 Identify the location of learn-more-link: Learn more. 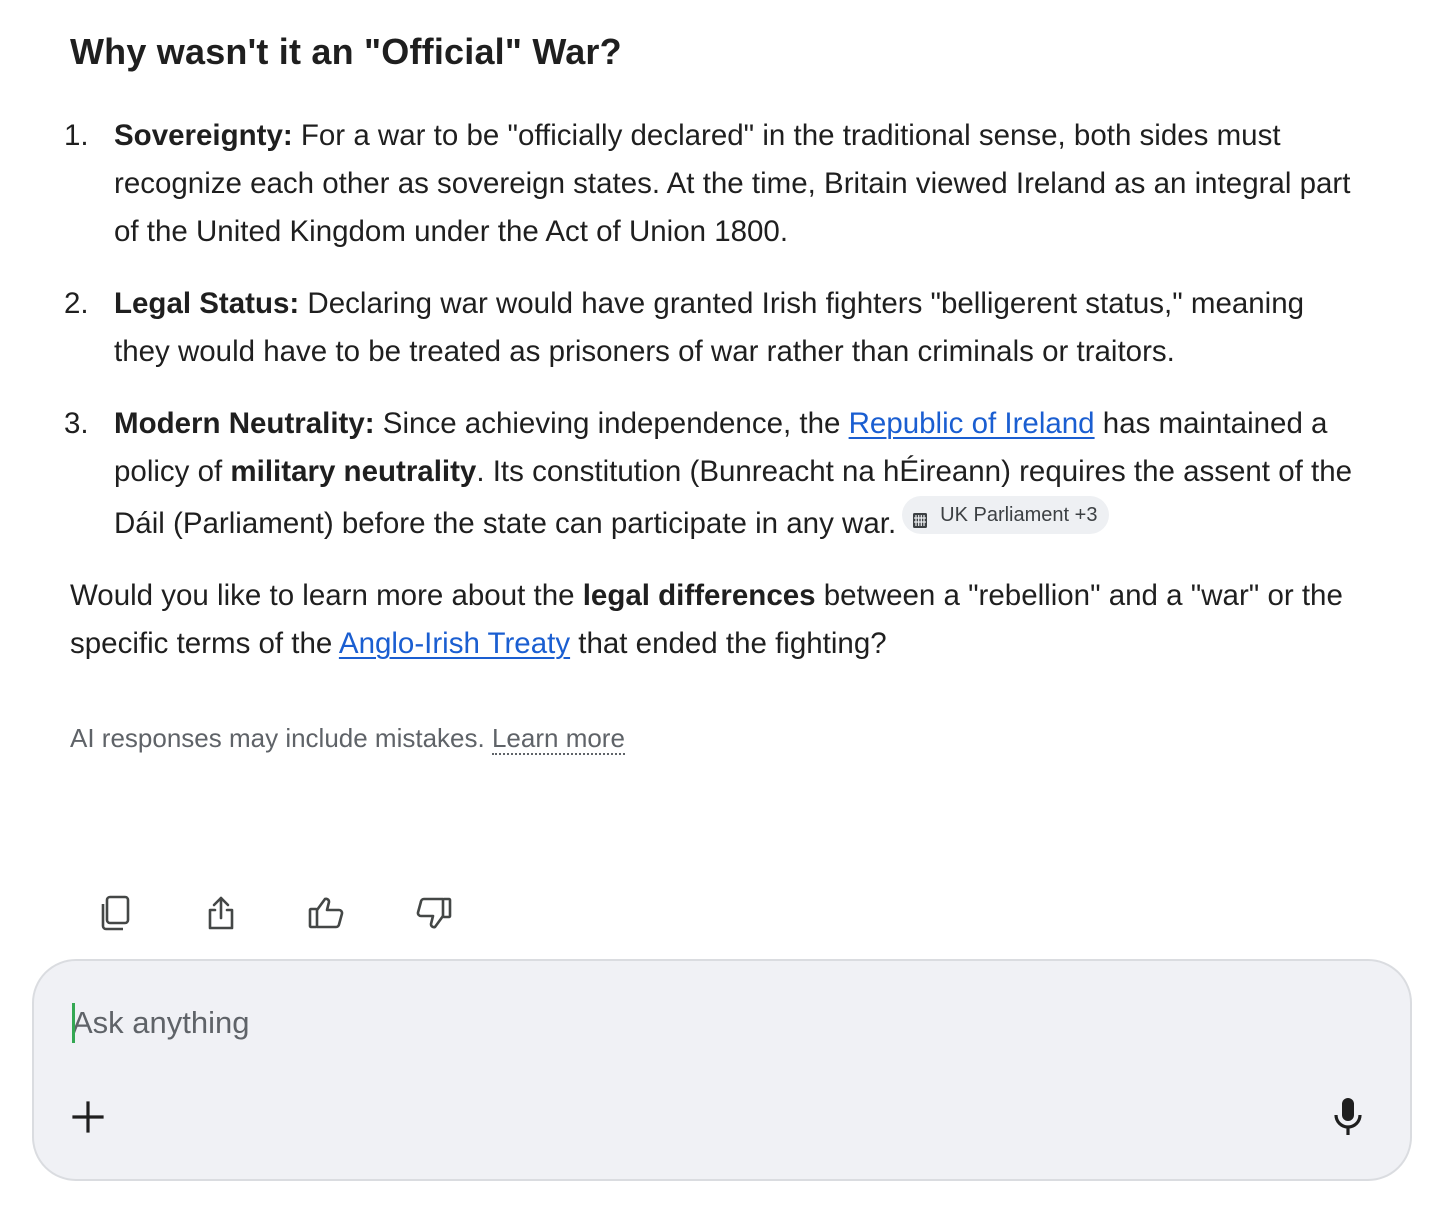
(558, 739).